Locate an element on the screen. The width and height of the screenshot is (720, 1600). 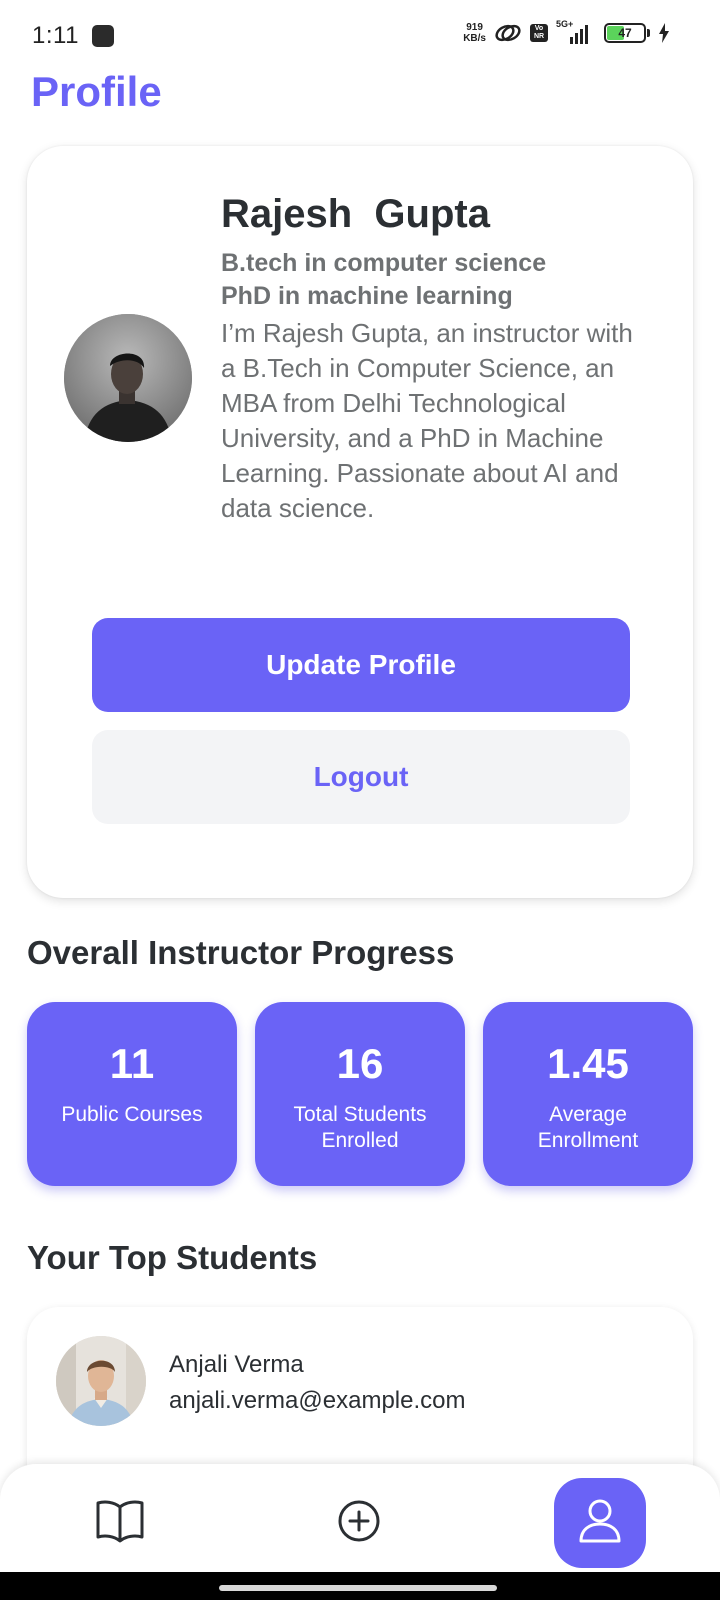
volte-icon: Vo NR is located at coordinates (539, 33).